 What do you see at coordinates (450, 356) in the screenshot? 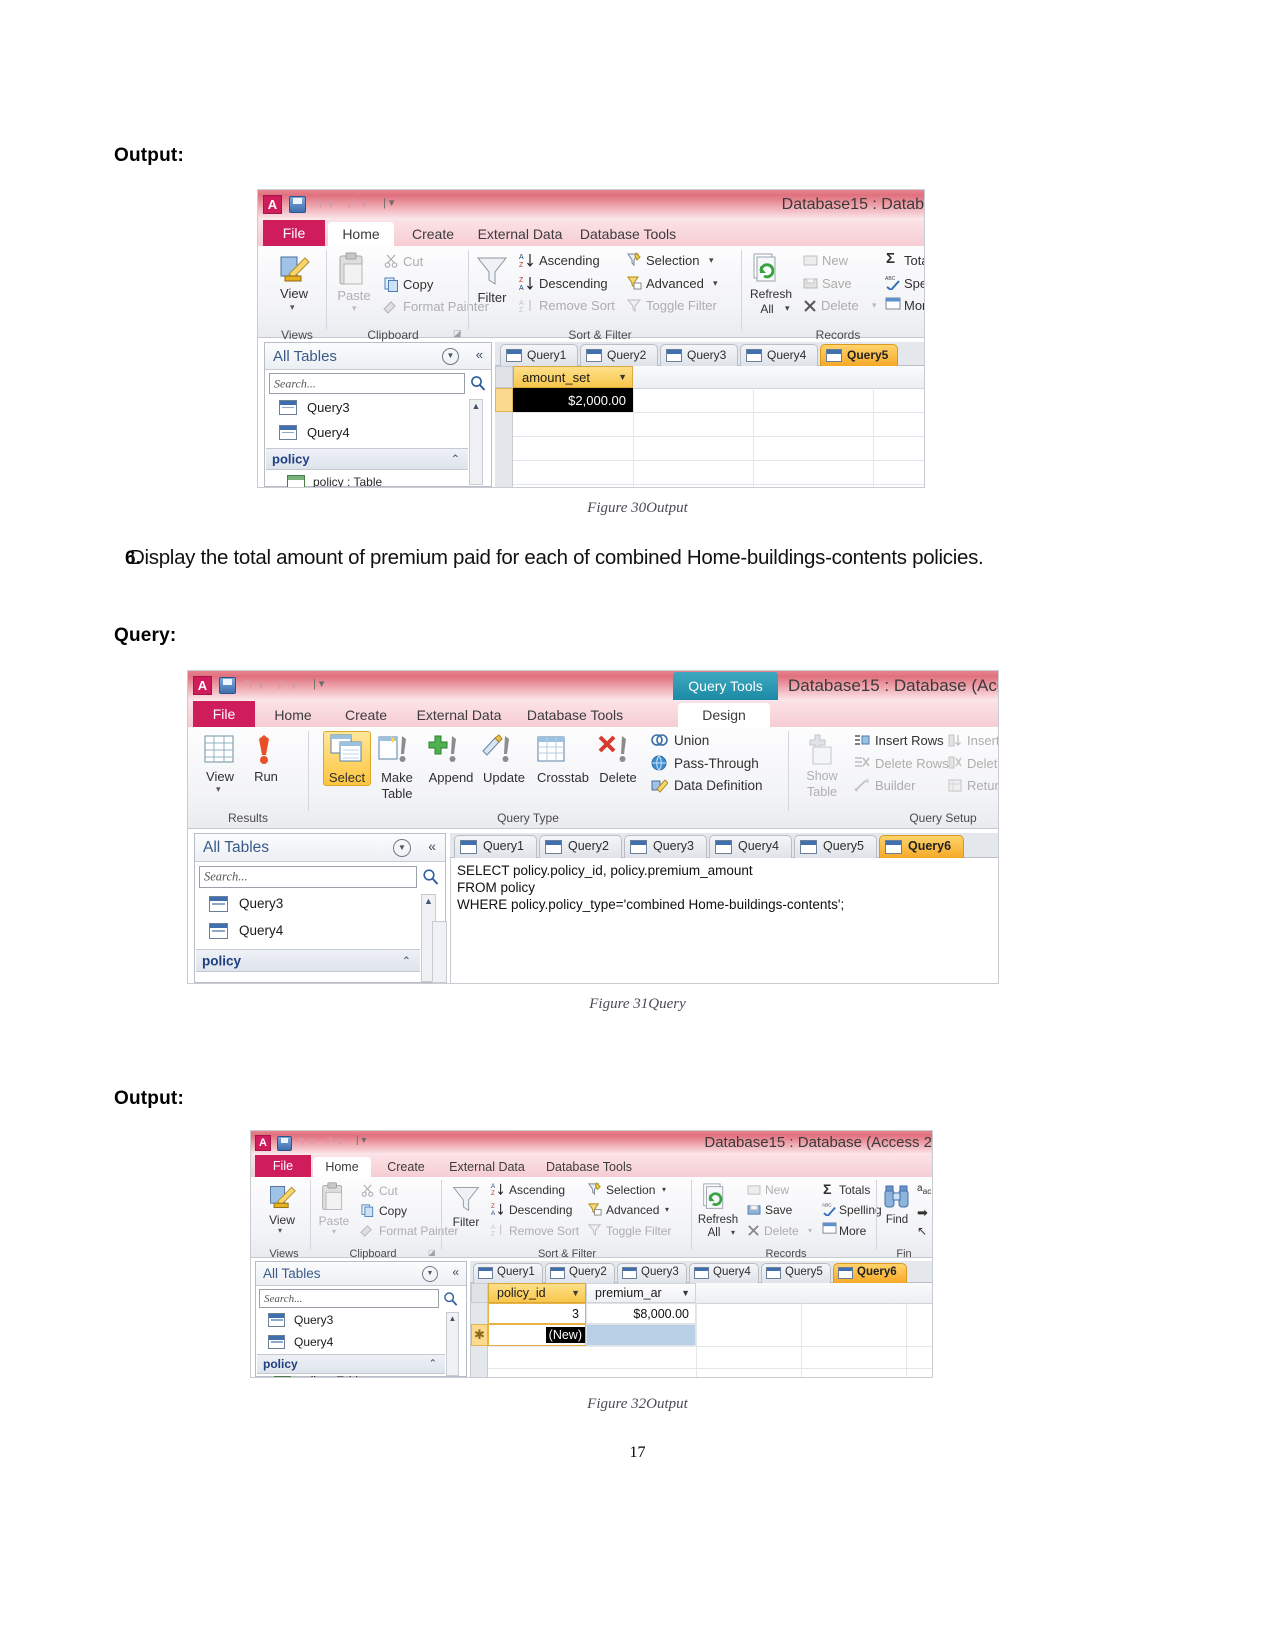
I see `chevron-down-circle-icon: ▼` at bounding box center [450, 356].